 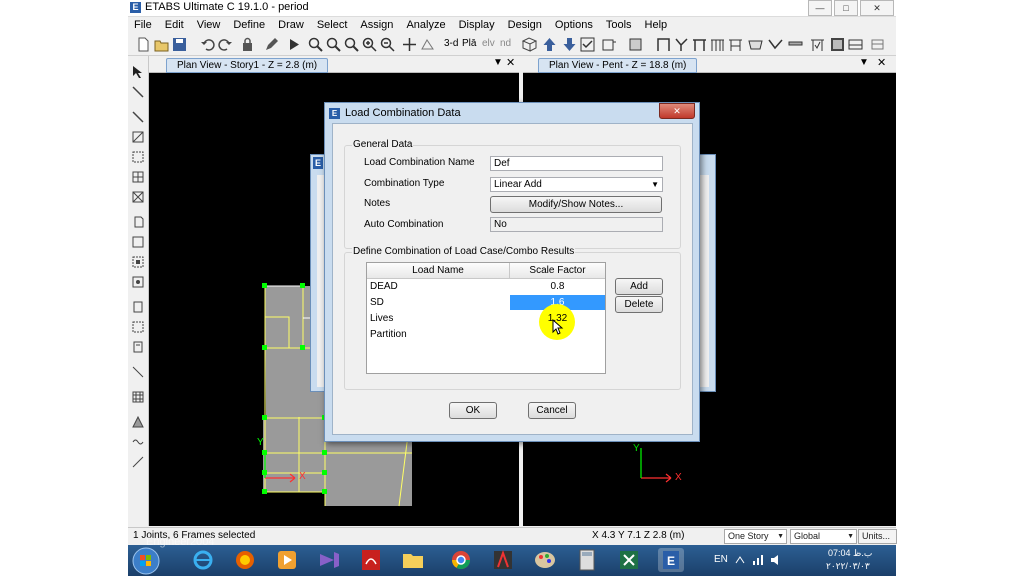 I want to click on etabs-taskbar-icon: E, so click(x=671, y=560).